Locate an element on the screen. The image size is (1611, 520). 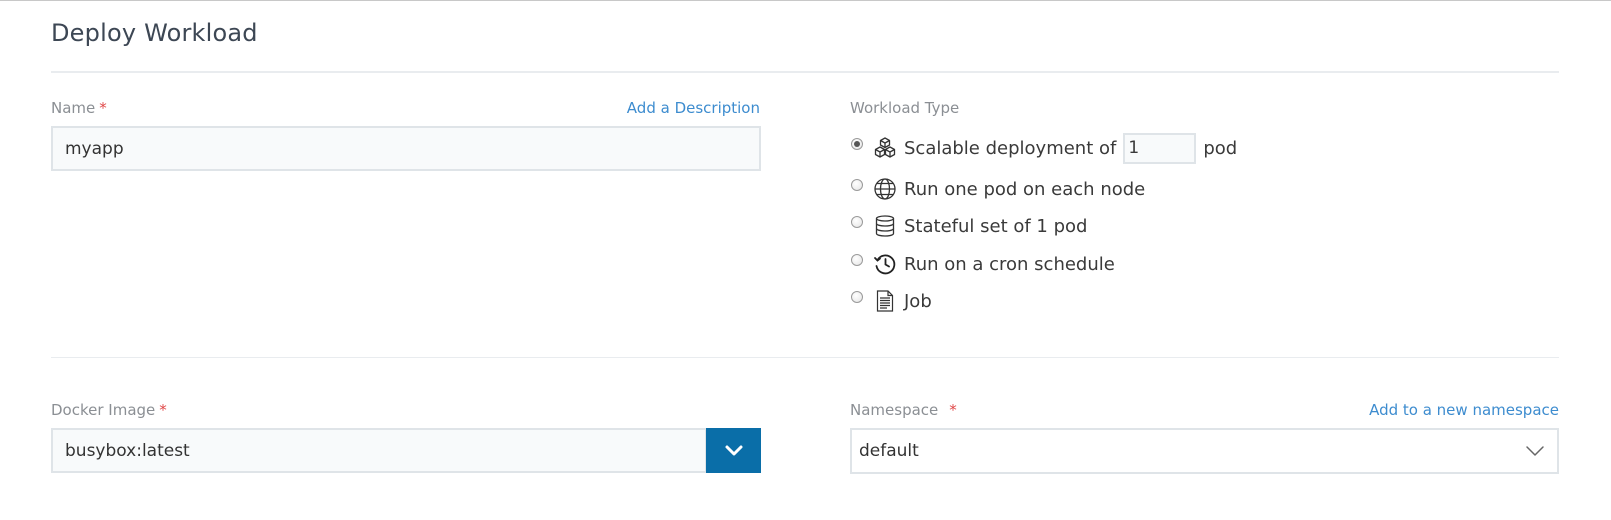
image-dropdown-button is located at coordinates (733, 450).